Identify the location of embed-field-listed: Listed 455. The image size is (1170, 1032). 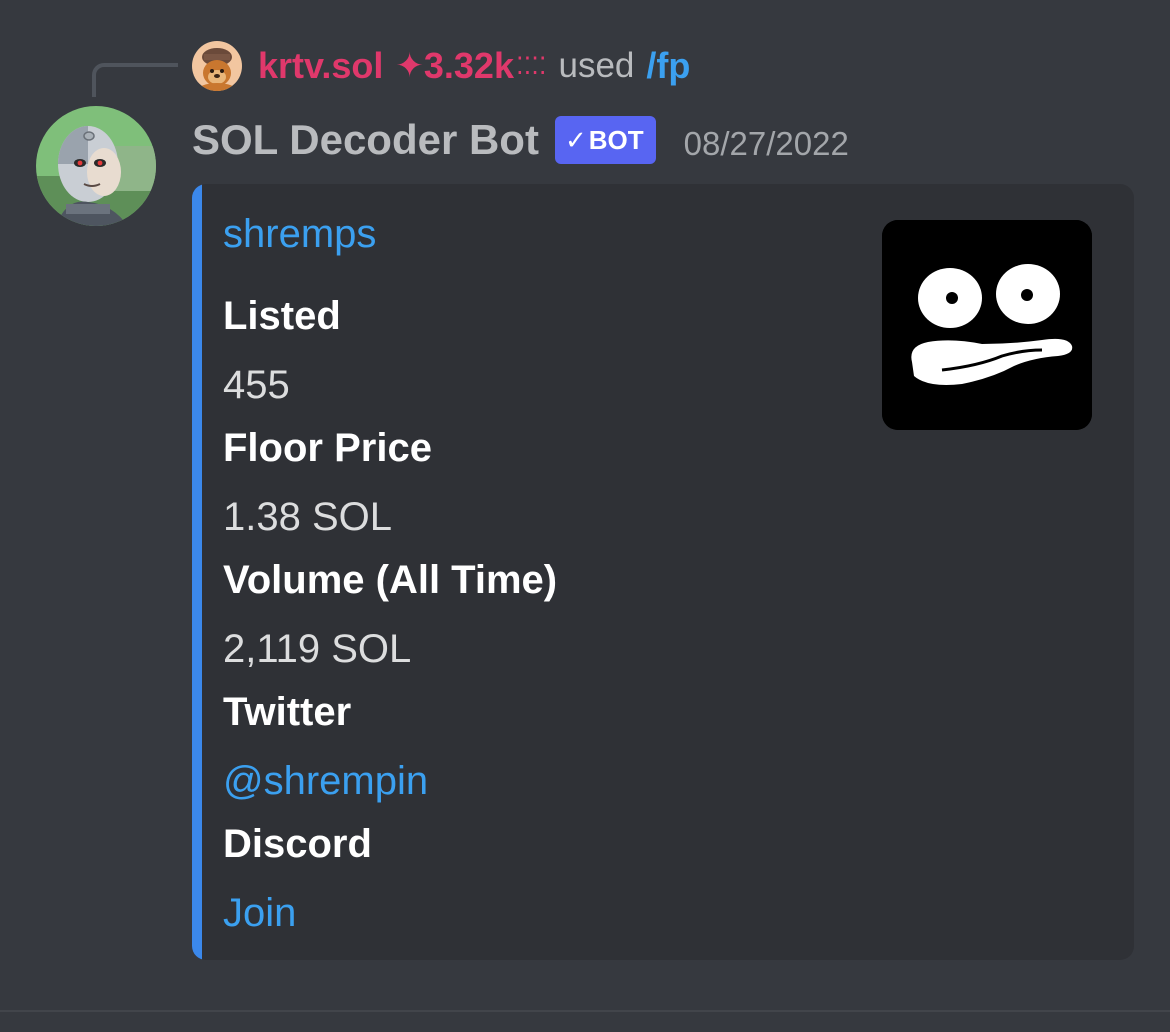
(390, 354).